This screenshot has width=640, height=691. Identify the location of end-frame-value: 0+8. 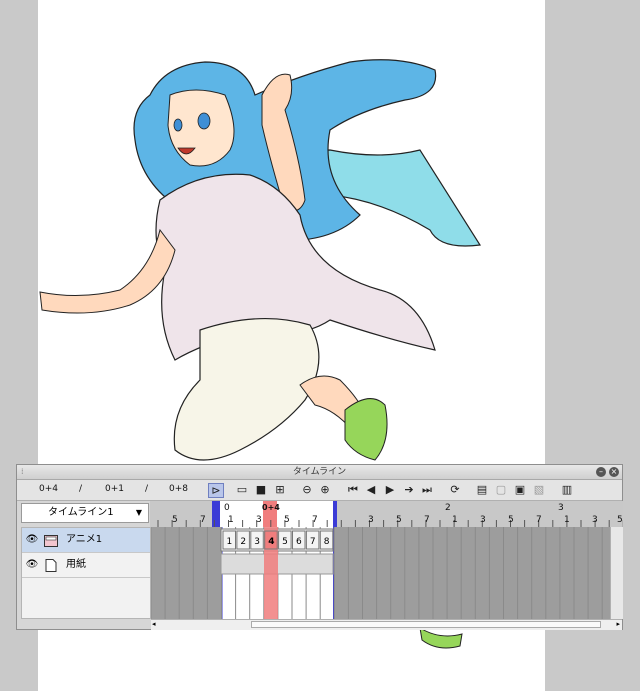
(178, 489).